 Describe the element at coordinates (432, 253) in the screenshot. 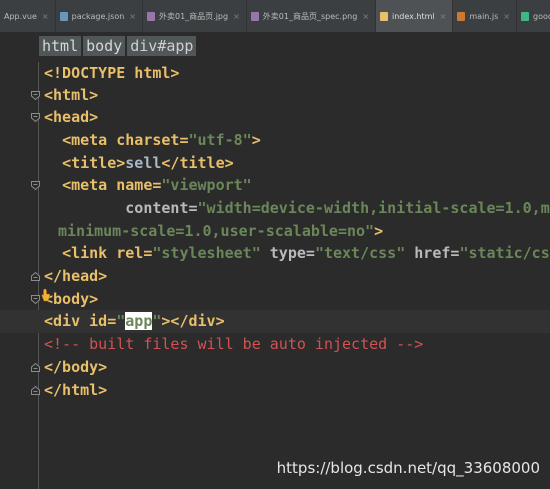

I see `attr-name: href=` at that location.